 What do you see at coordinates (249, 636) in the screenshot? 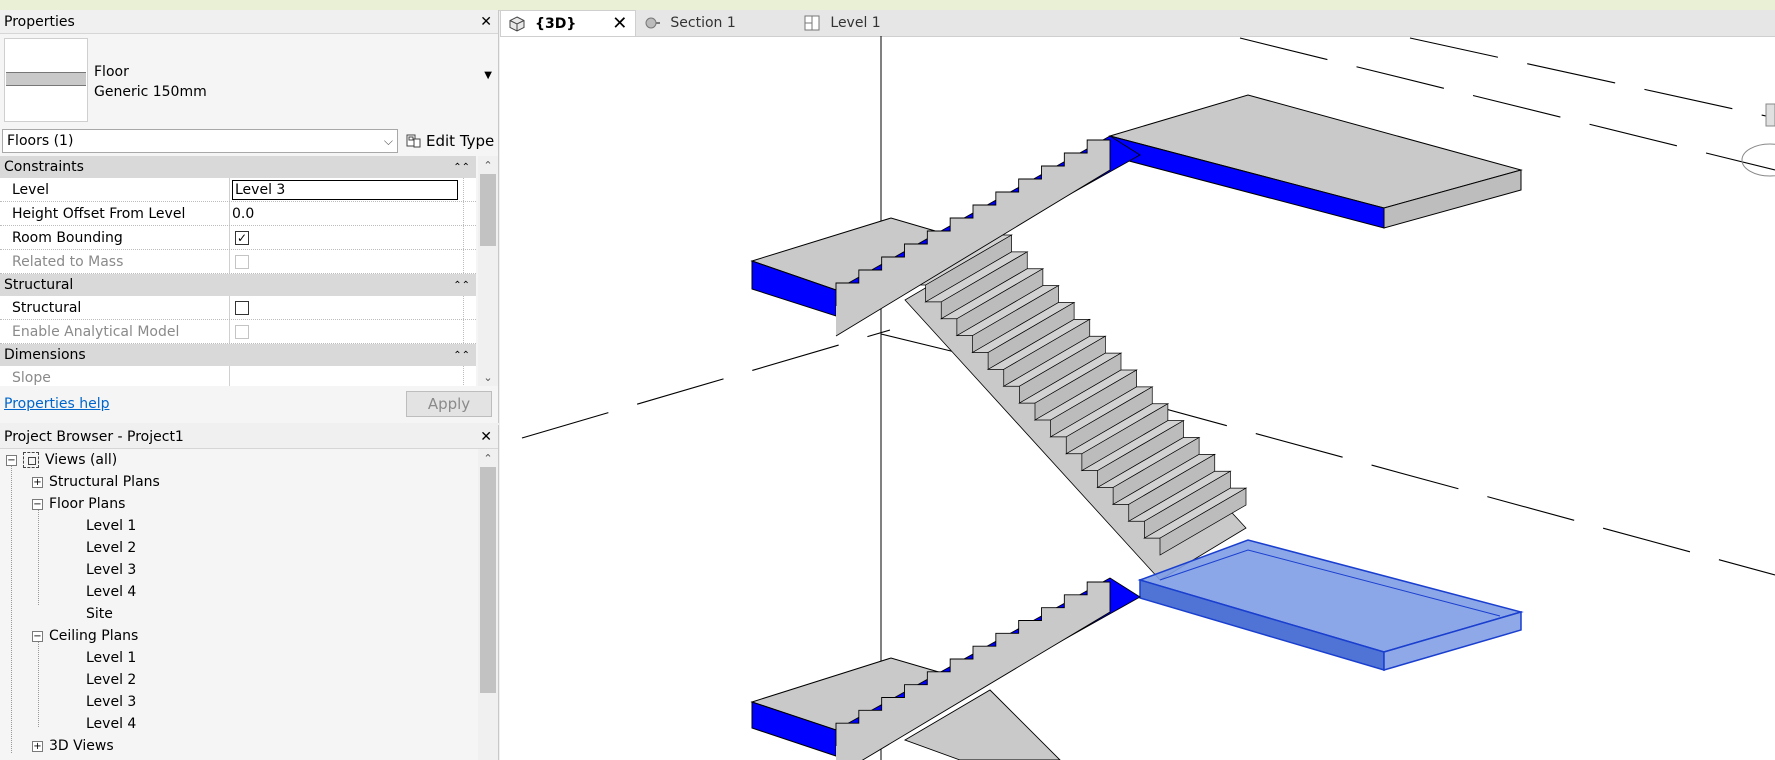
I see `tree-node-ceiling-plans: − Ceiling Plans` at bounding box center [249, 636].